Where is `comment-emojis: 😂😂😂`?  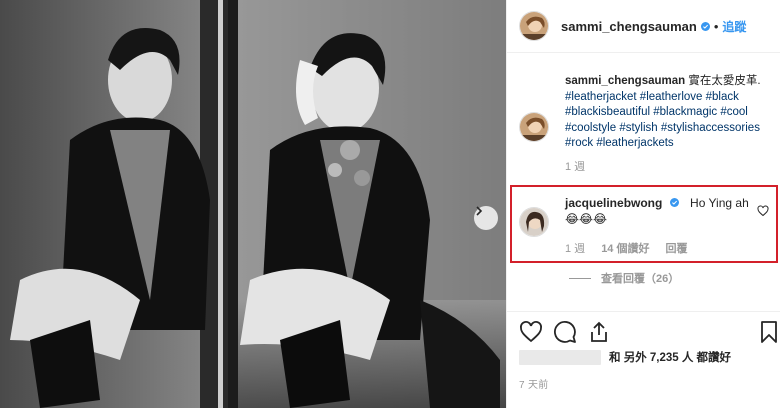
comment-emojis: 😂😂😂 is located at coordinates (586, 219).